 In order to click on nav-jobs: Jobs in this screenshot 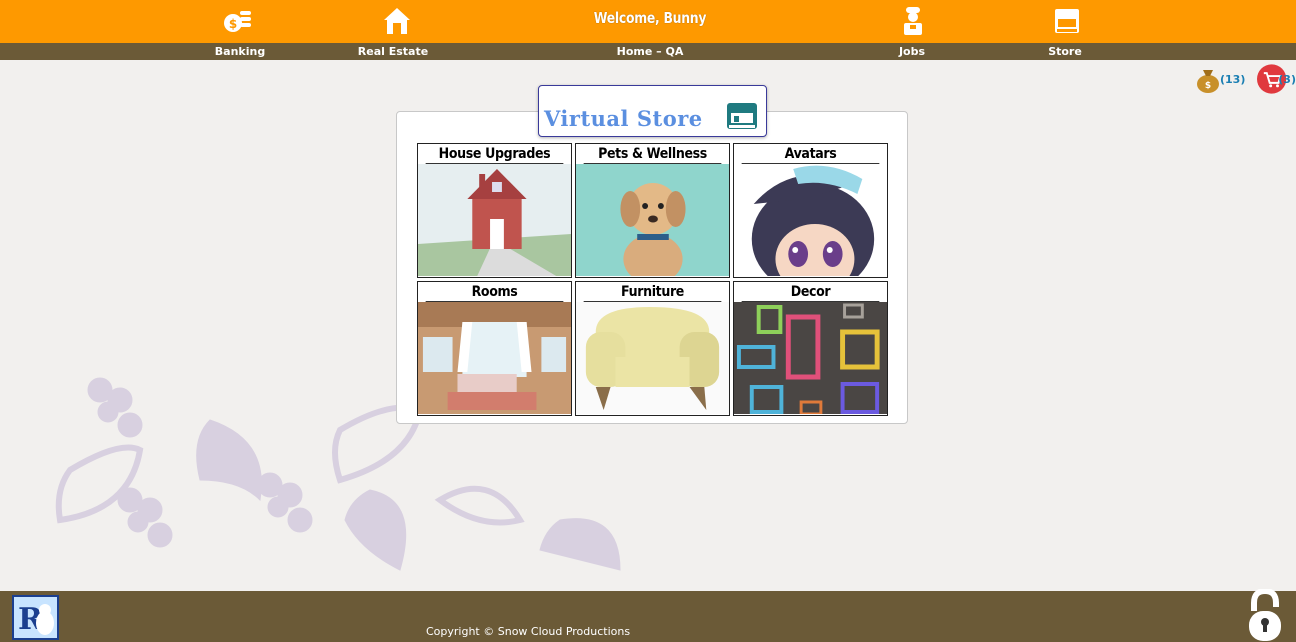, I will do `click(912, 51)`.